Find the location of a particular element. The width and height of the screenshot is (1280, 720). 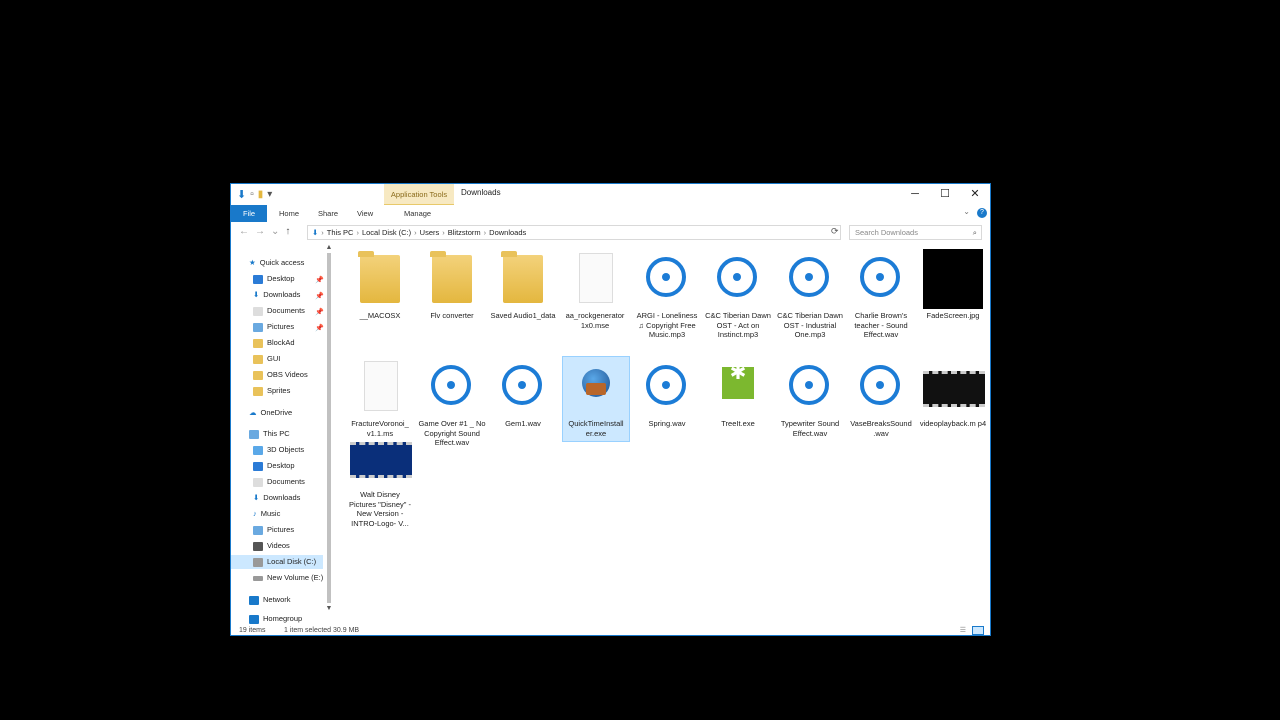

tab-manage: Manage is located at coordinates (417, 213).